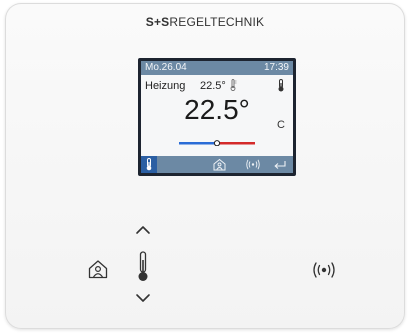  Describe the element at coordinates (166, 67) in the screenshot. I see `date-label: Mo.26.04` at that location.